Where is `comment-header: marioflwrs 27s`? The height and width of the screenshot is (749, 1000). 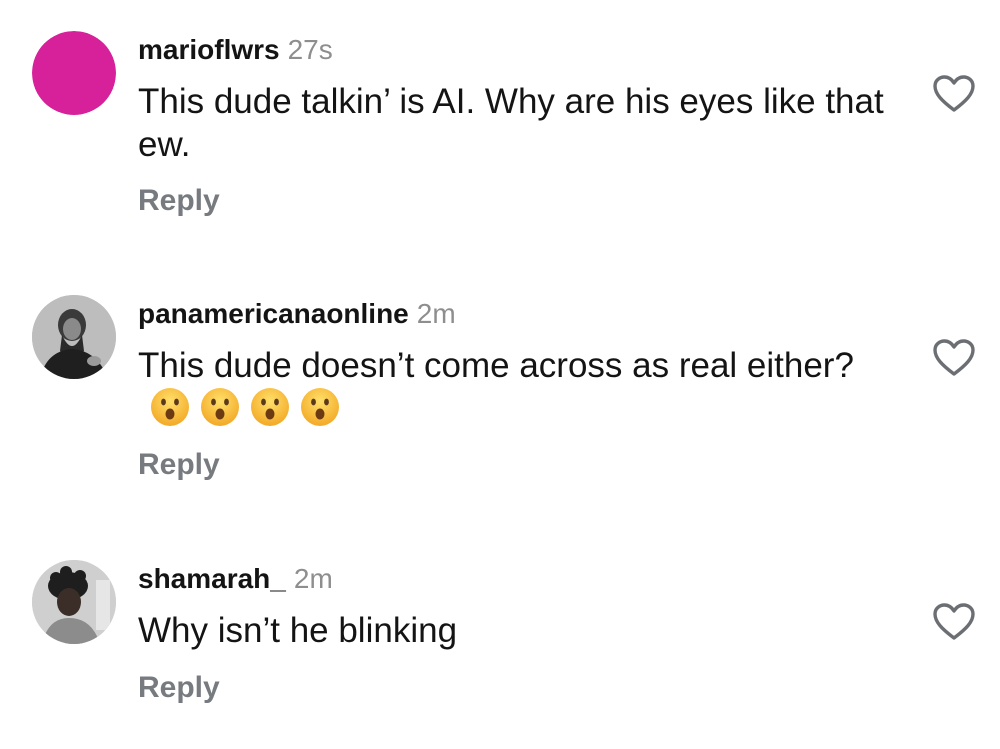
comment-header: marioflwrs 27s is located at coordinates (235, 50).